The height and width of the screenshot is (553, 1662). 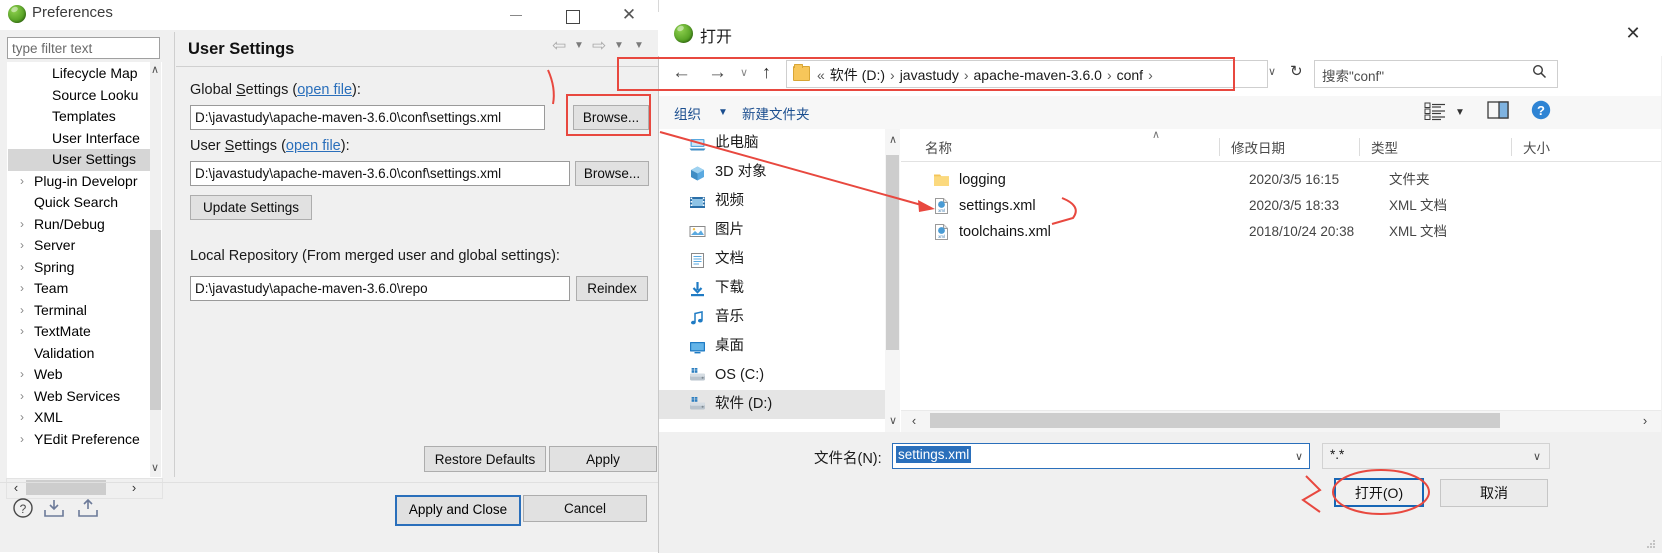 I want to click on file-name: settings.xml, so click(x=997, y=206).